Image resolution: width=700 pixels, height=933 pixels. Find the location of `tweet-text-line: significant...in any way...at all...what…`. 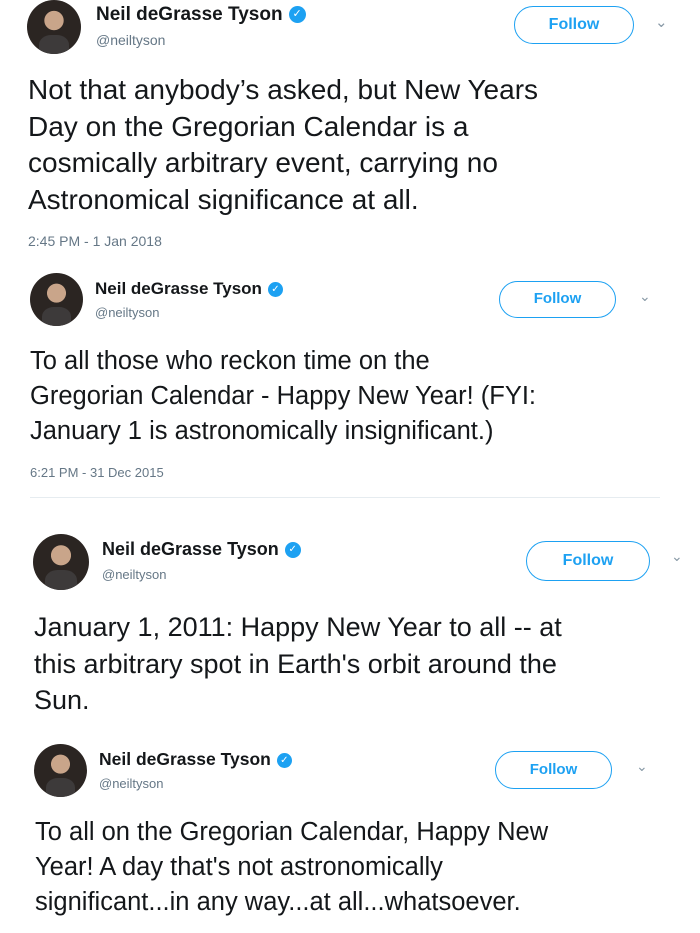

tweet-text-line: significant...in any way...at all...what… is located at coordinates (278, 902).